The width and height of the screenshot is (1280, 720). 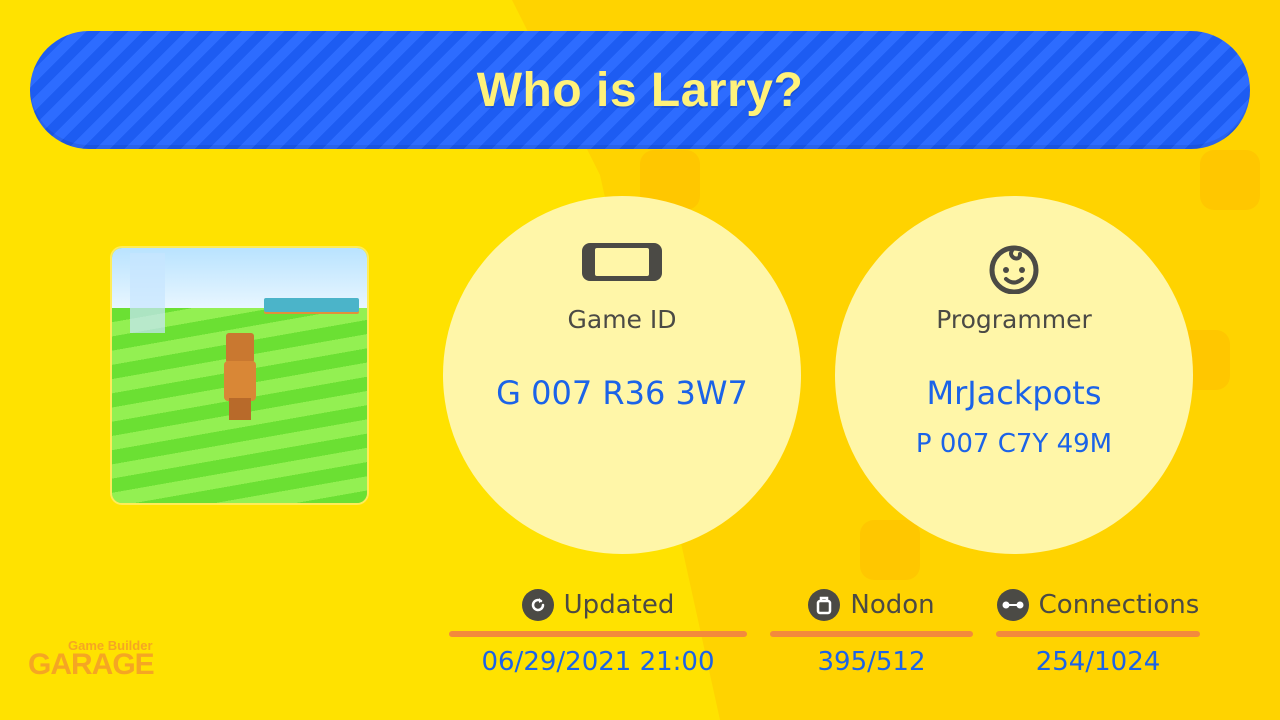 What do you see at coordinates (1098, 662) in the screenshot?
I see `connections-value: 254/1024` at bounding box center [1098, 662].